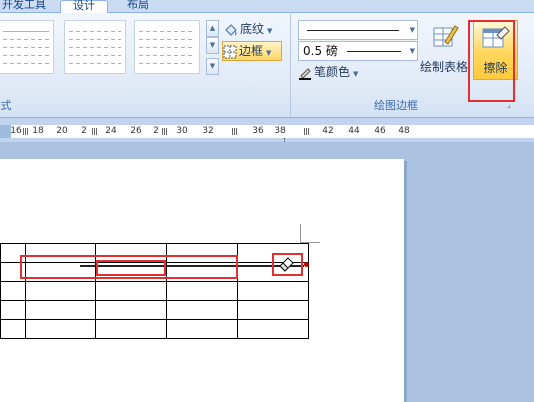 The height and width of the screenshot is (402, 534). Describe the element at coordinates (358, 51) in the screenshot. I see `line-weight-combo: 0.5 磅 ▼` at that location.